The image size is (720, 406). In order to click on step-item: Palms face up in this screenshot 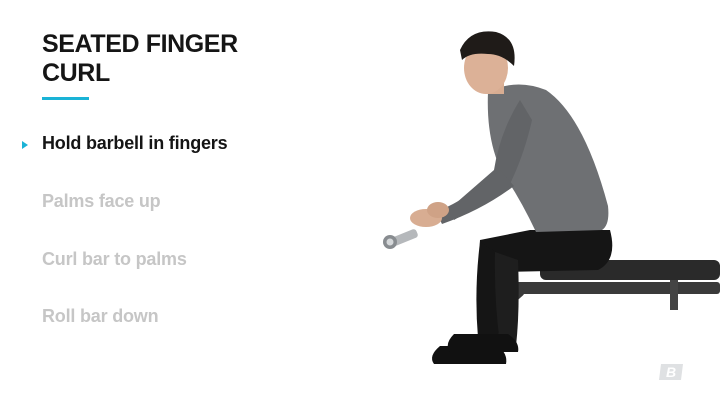, I will do `click(101, 201)`.